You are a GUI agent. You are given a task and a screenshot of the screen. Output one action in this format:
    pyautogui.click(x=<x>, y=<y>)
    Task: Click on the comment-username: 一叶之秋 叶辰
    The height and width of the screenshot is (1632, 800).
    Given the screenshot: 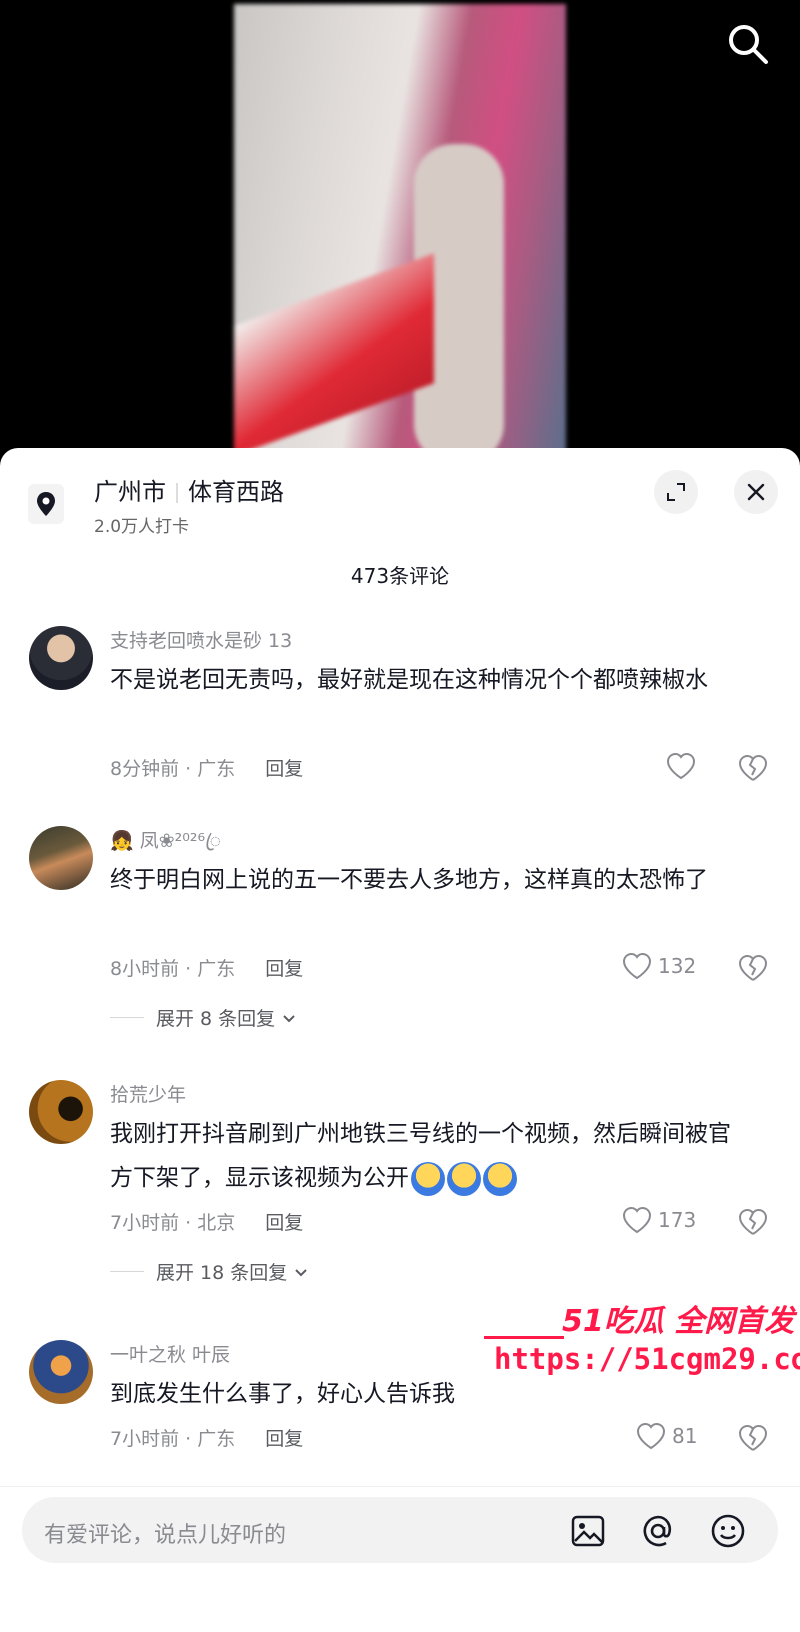 What is the action you would take?
    pyautogui.click(x=170, y=1353)
    